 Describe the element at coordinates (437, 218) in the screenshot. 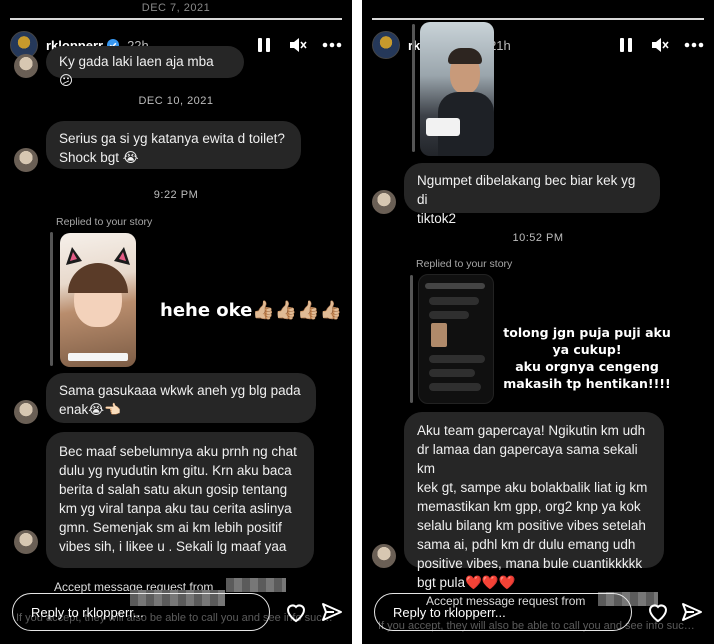

I see `message-text: tiktok2` at that location.